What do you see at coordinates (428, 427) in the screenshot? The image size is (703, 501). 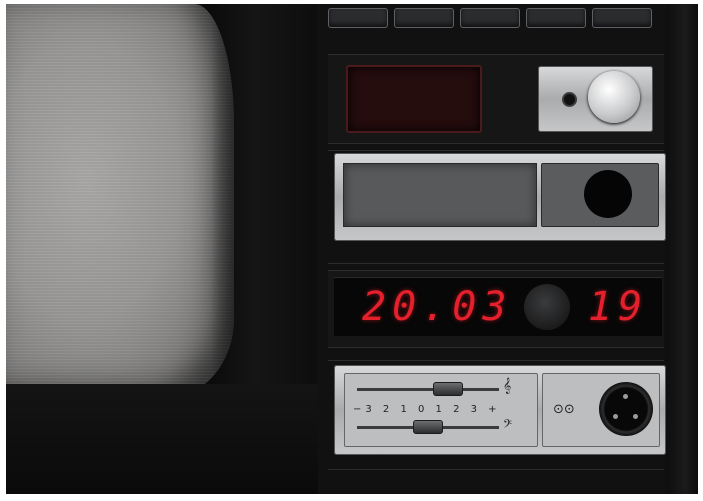 I see `bass-slider` at bounding box center [428, 427].